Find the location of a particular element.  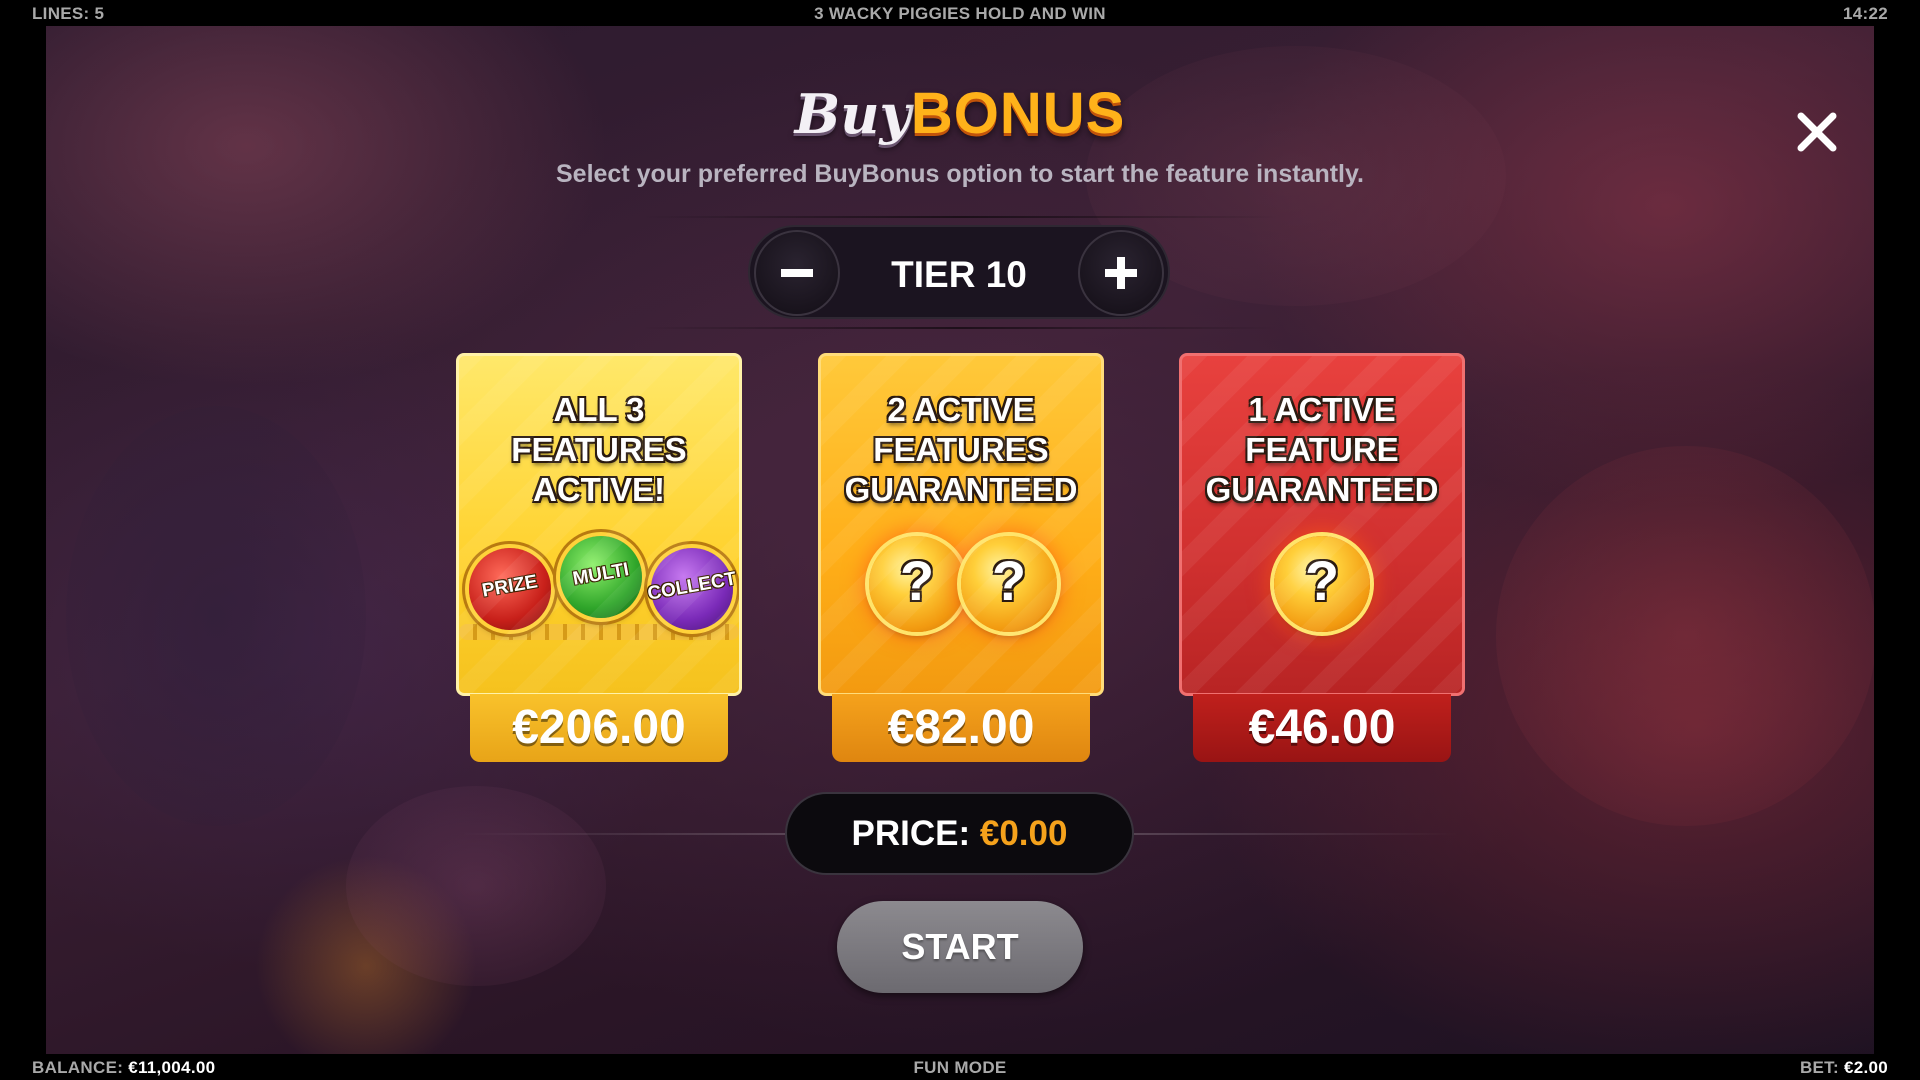

tier-selector: TIER 10 is located at coordinates (959, 272).